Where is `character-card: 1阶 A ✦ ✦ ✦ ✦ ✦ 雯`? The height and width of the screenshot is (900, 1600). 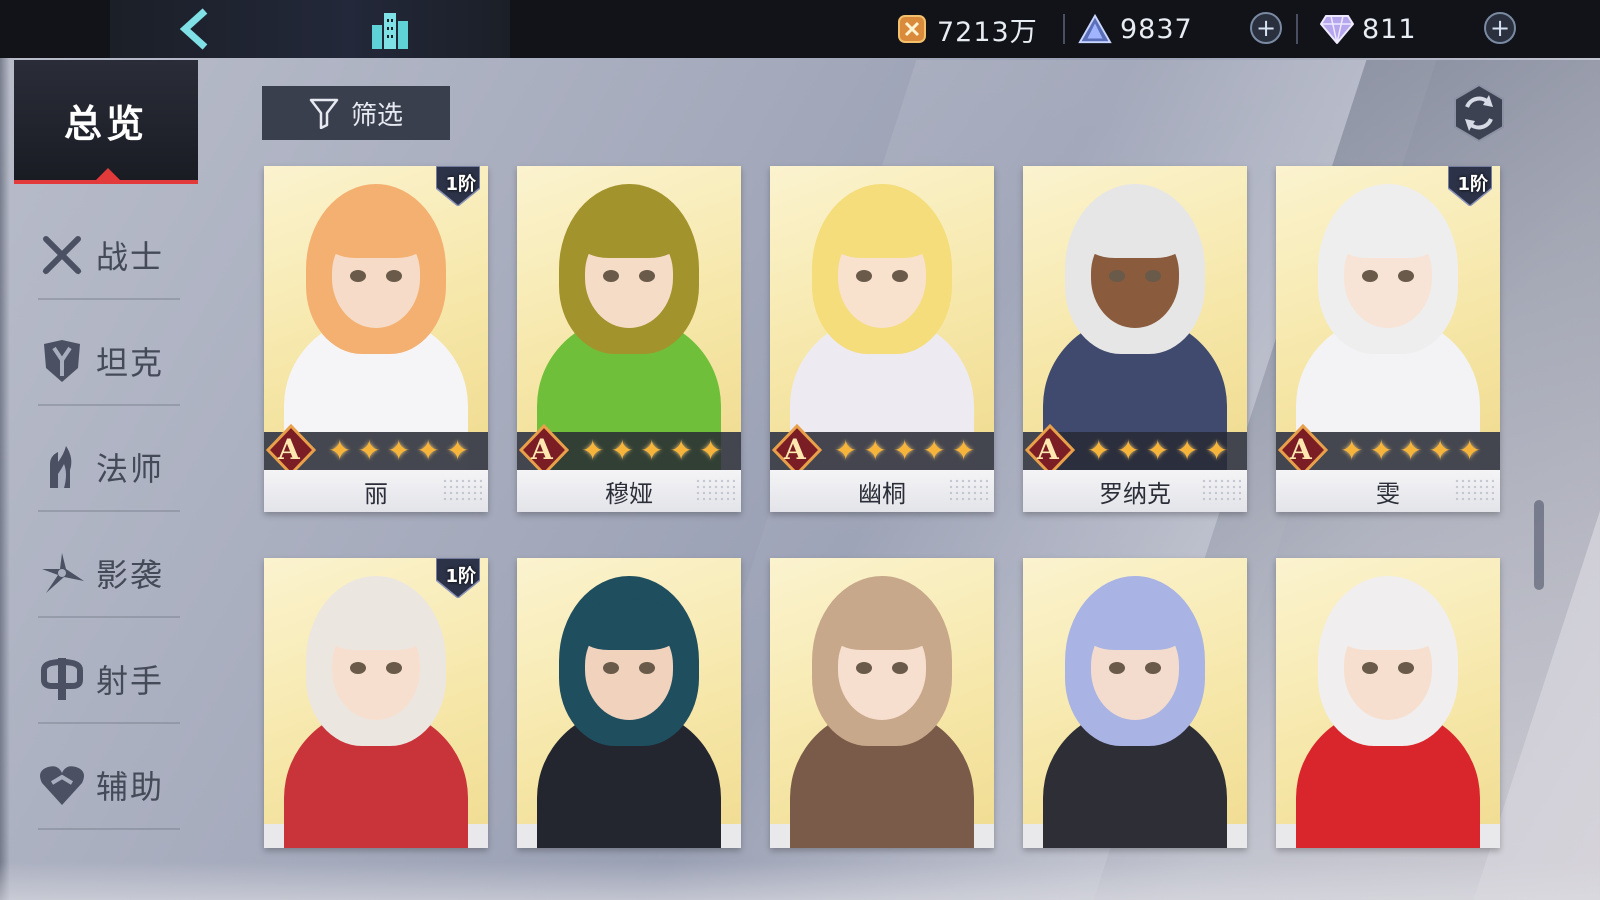 character-card: 1阶 A ✦ ✦ ✦ ✦ ✦ 雯 is located at coordinates (1388, 339).